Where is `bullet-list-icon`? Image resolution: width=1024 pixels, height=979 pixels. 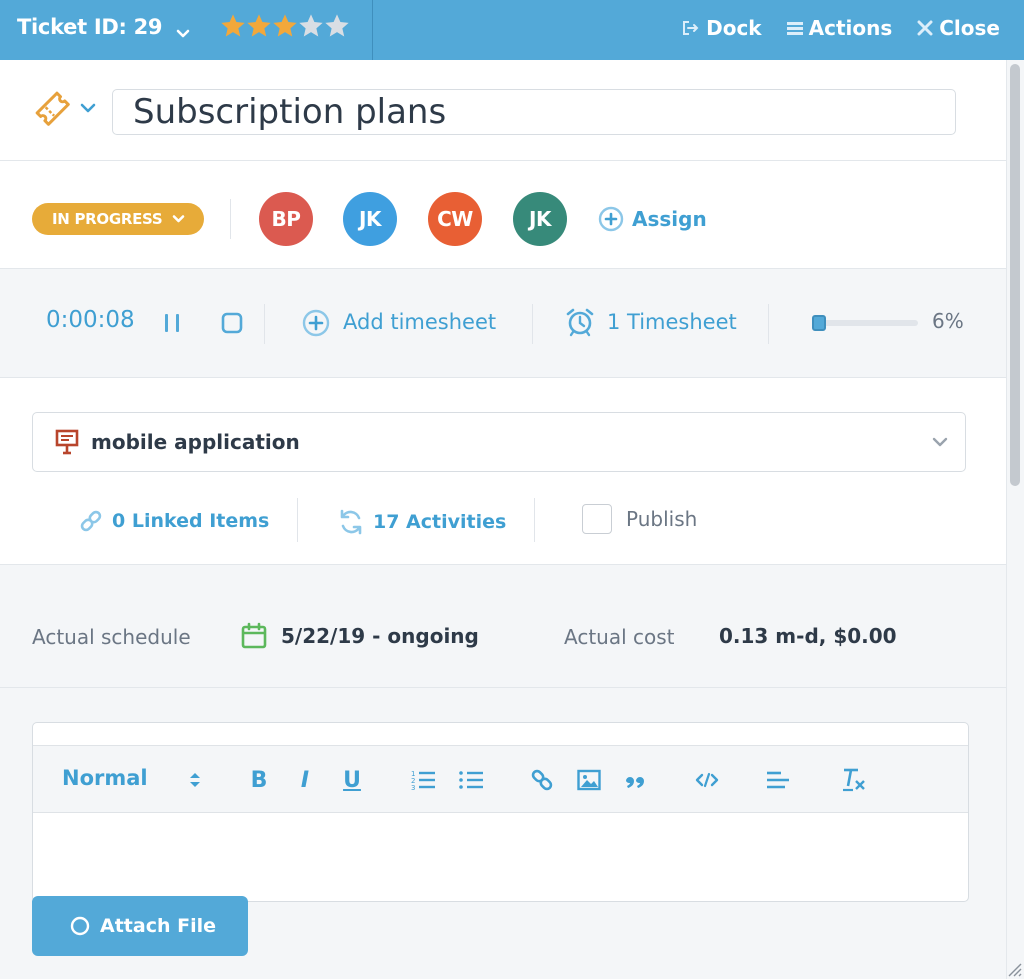
bullet-list-icon is located at coordinates (471, 780).